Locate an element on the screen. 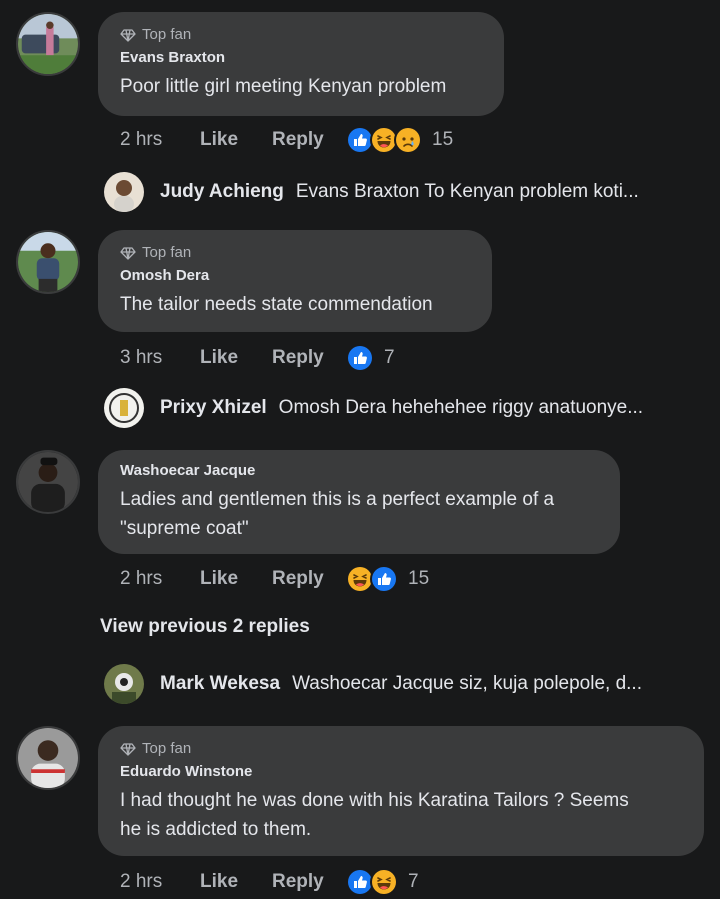  sad-icon is located at coordinates (408, 140).